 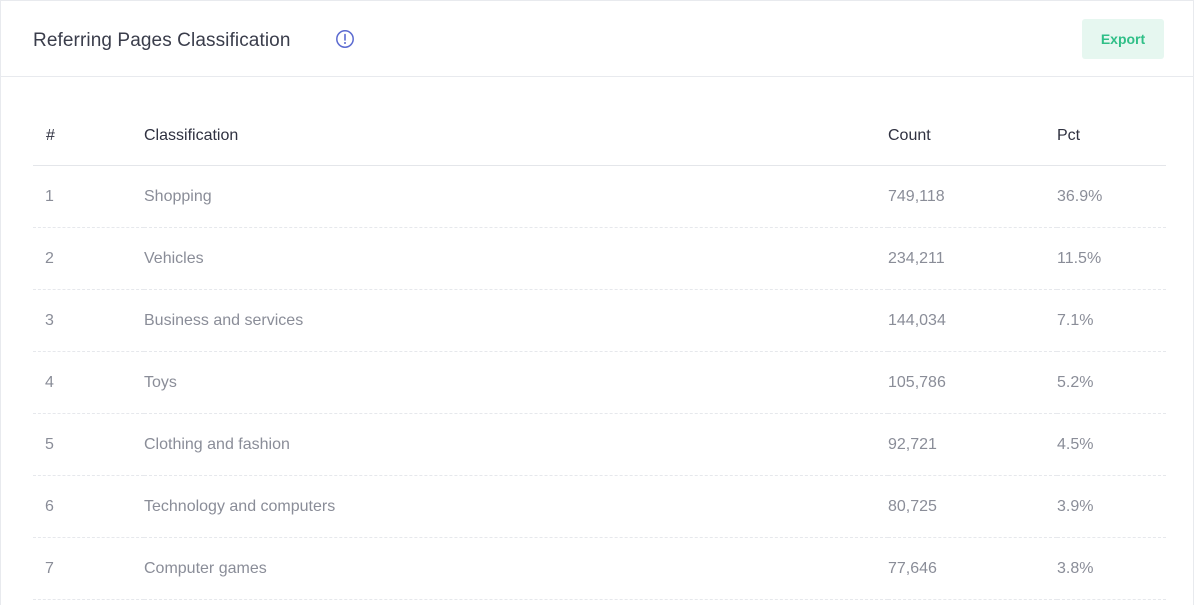 What do you see at coordinates (972, 506) in the screenshot?
I see `row-count: 80,725` at bounding box center [972, 506].